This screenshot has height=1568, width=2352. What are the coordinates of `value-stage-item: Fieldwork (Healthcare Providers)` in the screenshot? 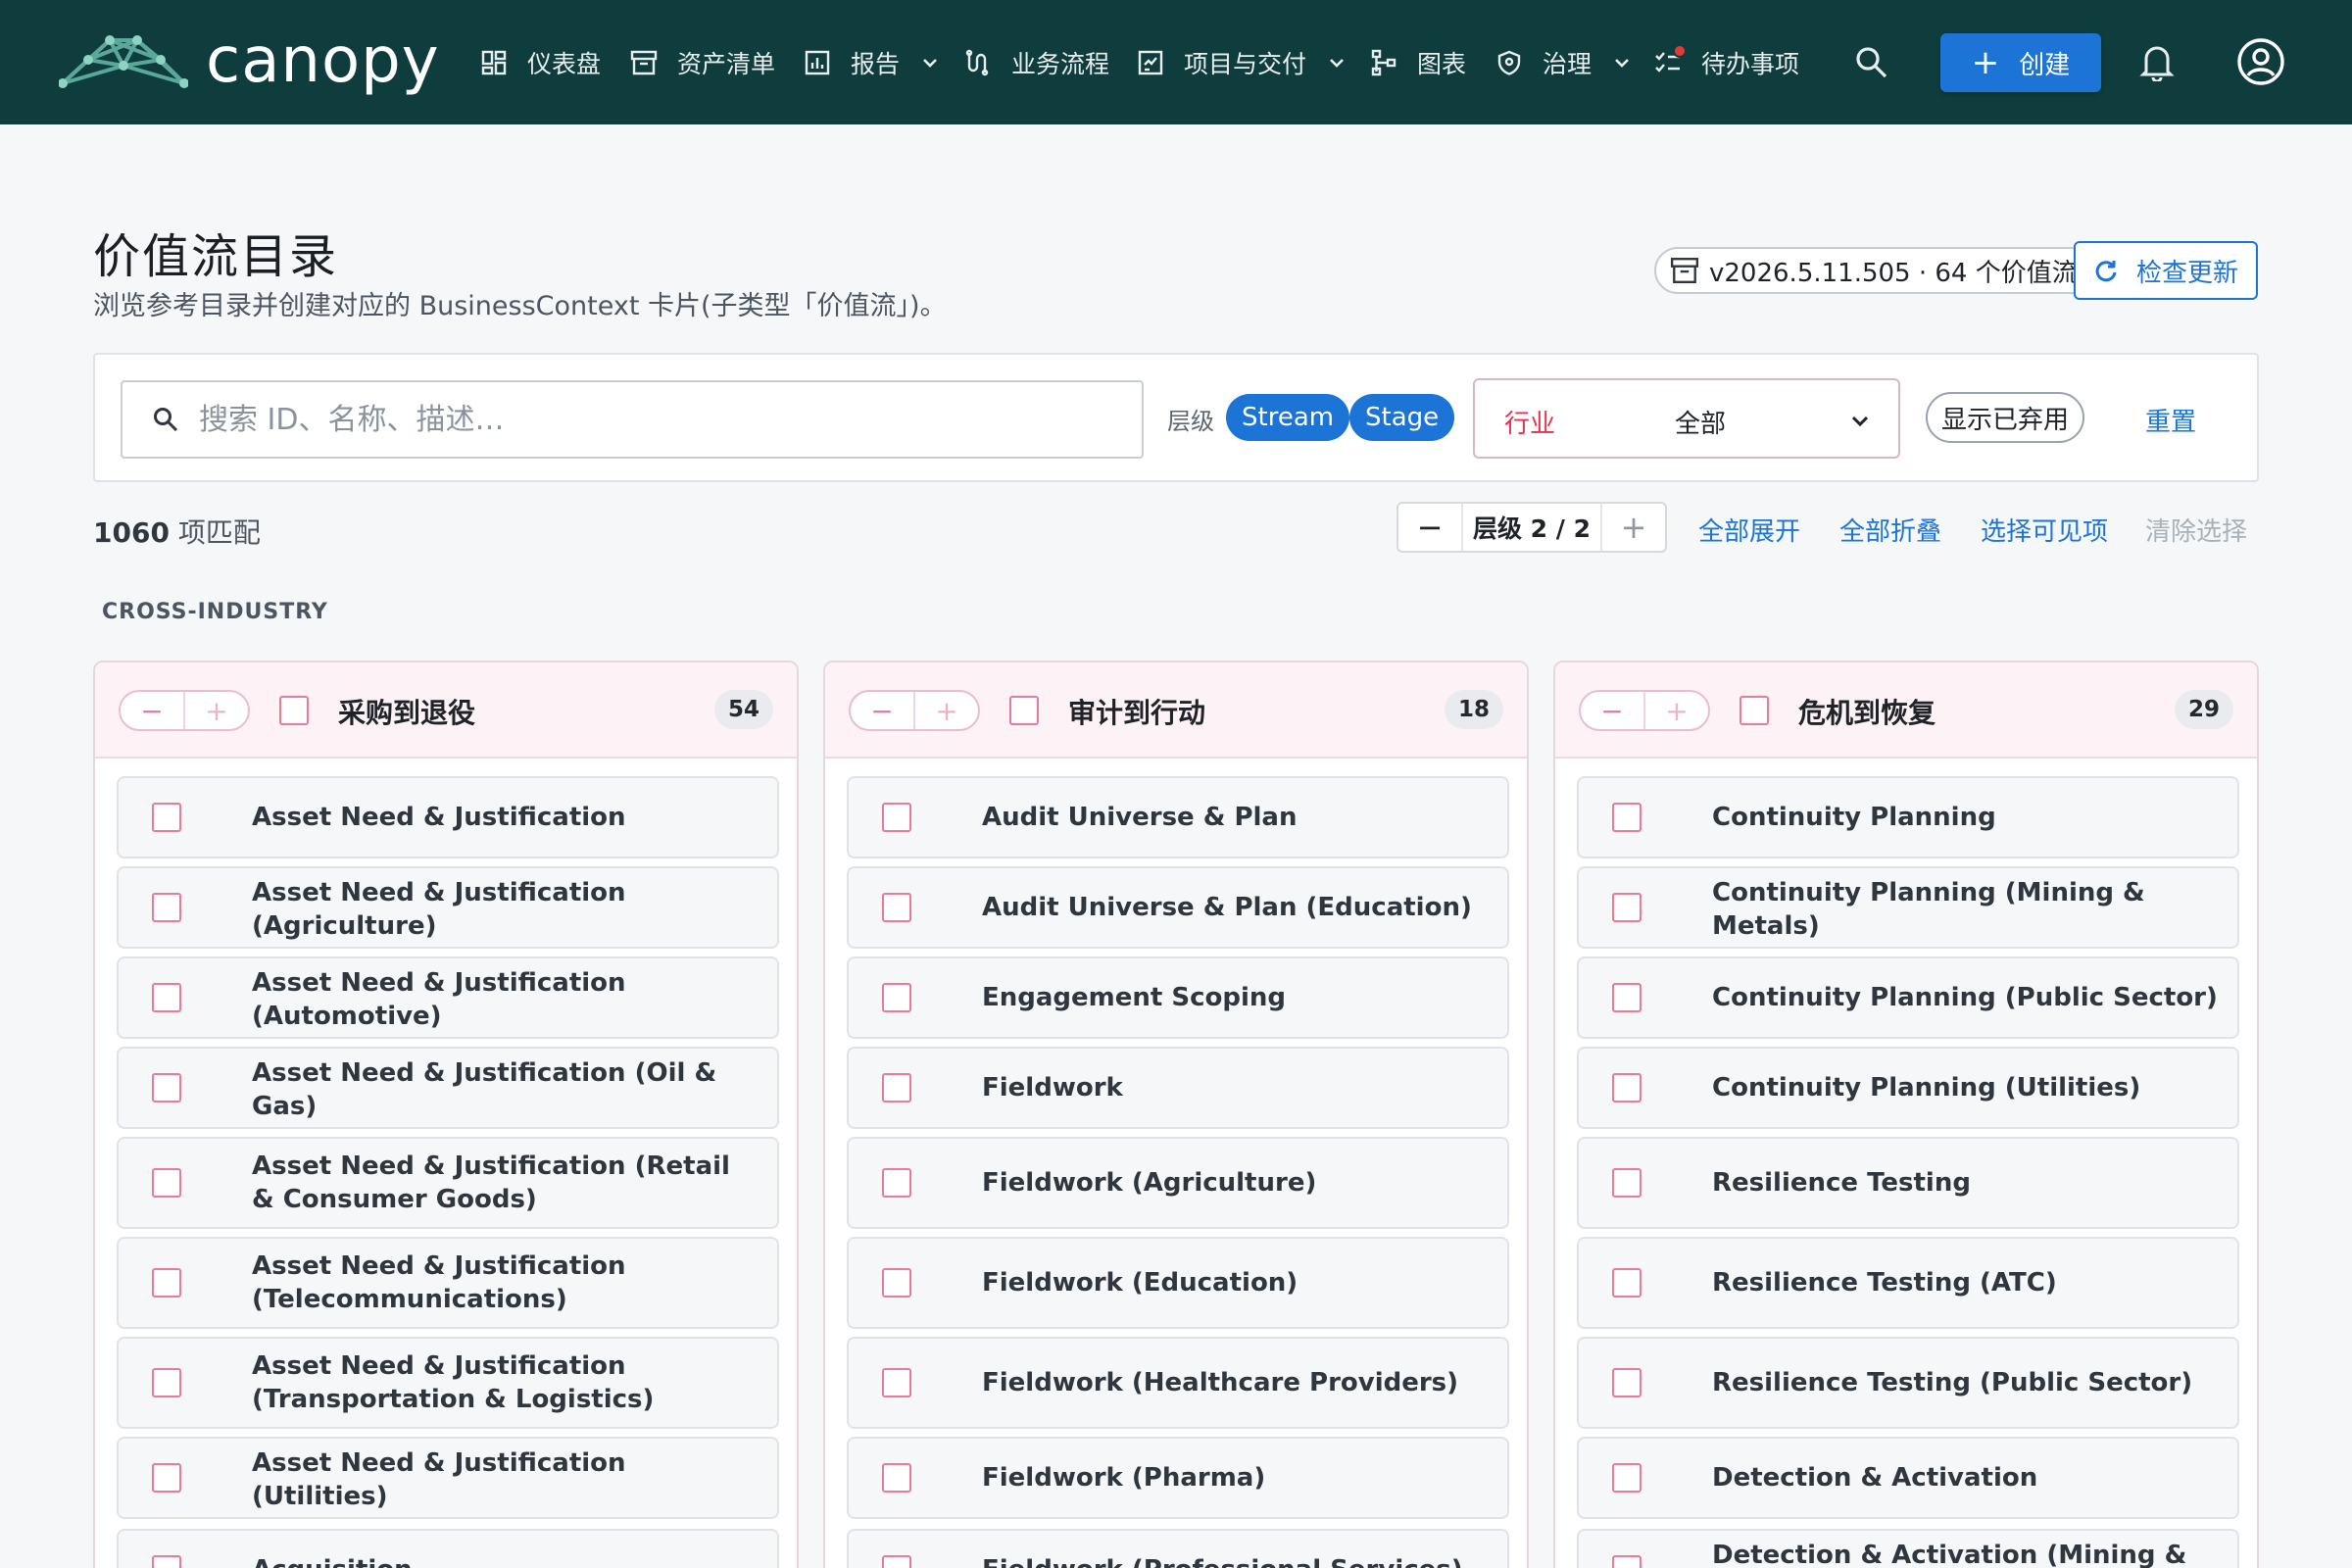 It's located at (1178, 1383).